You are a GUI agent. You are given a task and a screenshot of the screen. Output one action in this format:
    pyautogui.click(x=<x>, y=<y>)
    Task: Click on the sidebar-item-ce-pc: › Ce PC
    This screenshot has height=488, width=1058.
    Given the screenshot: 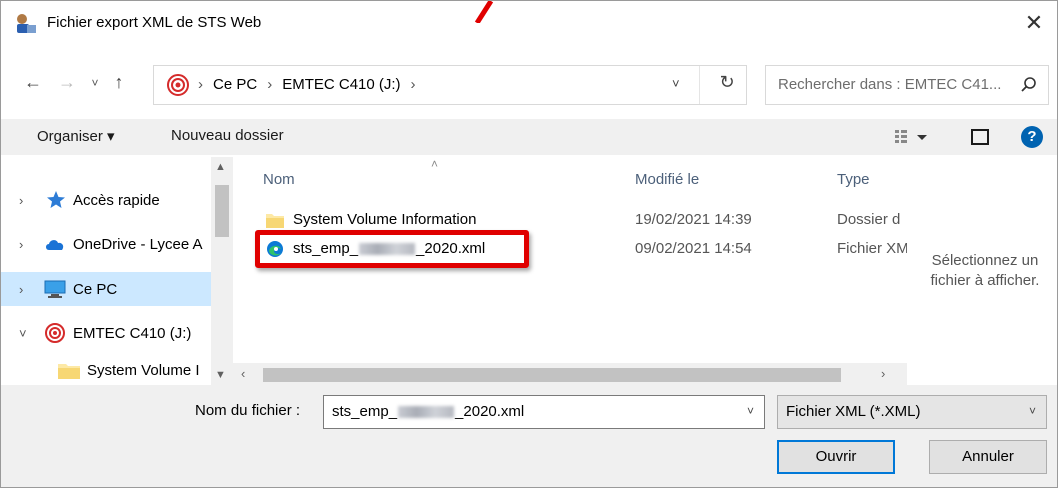 What is the action you would take?
    pyautogui.click(x=106, y=289)
    